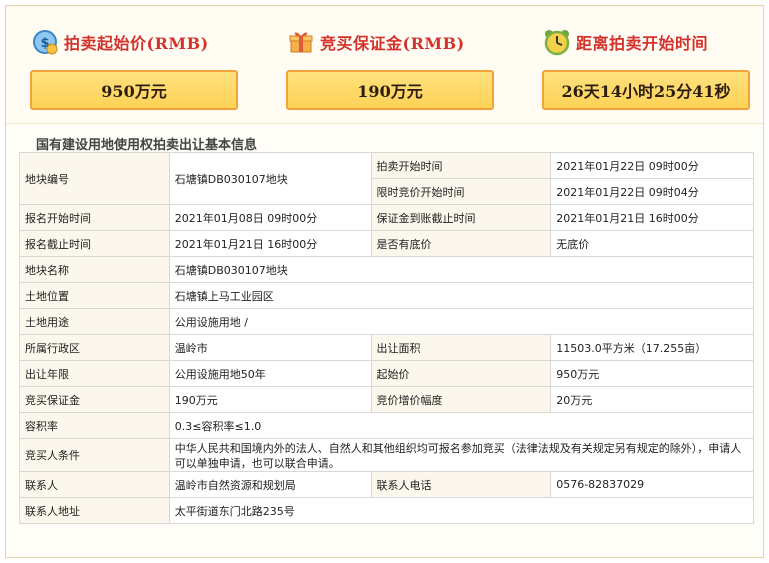 The width and height of the screenshot is (769, 563). What do you see at coordinates (94, 178) in the screenshot?
I see `parcel-no-label: 地块编号` at bounding box center [94, 178].